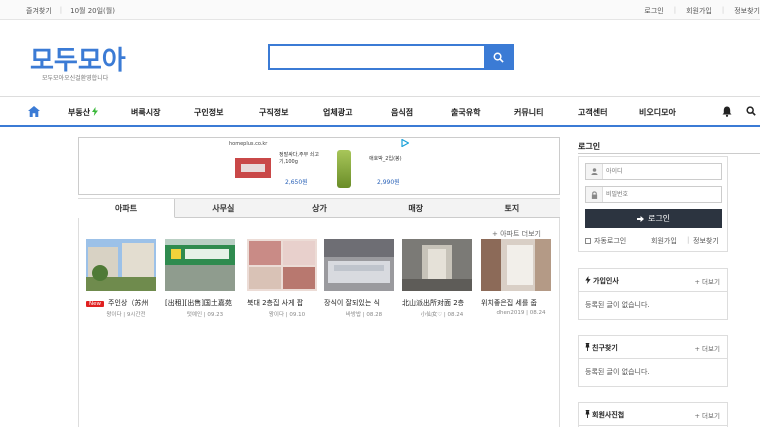  Describe the element at coordinates (364, 315) in the screenshot. I see `listing-meta: 바방밥 | 08.28` at that location.